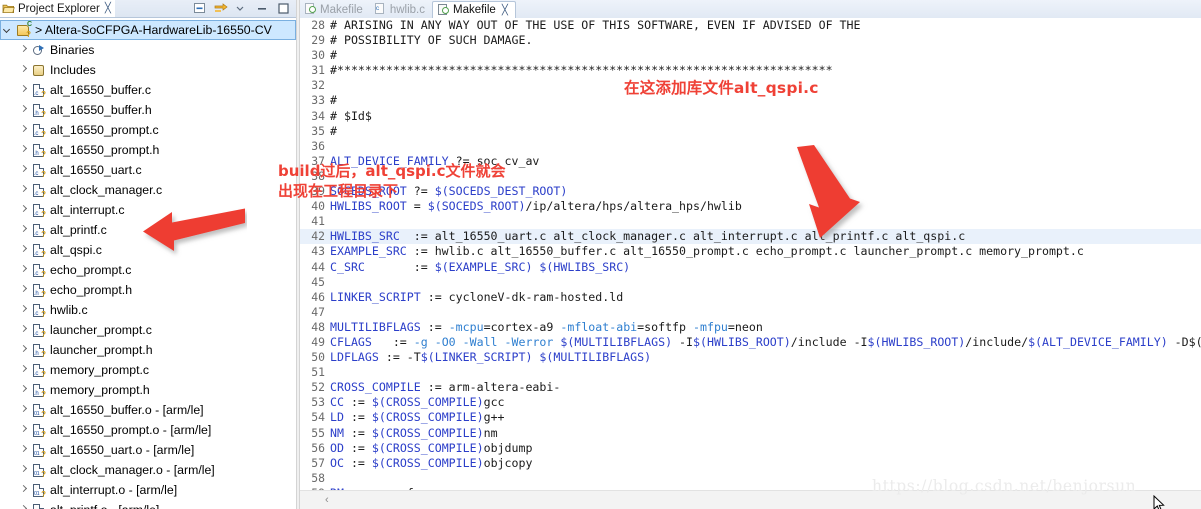 Image resolution: width=1201 pixels, height=509 pixels. What do you see at coordinates (148, 450) in the screenshot?
I see `tree-item: 01? alt_16550_uart.o - [arm/le]` at bounding box center [148, 450].